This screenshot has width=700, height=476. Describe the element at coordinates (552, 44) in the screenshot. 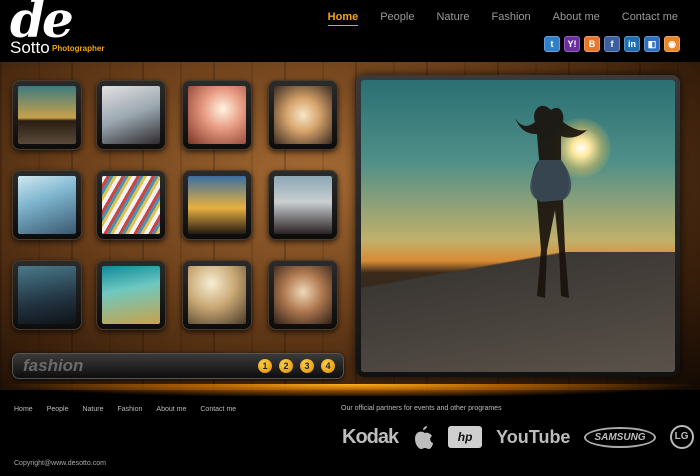

I see `twitter-icon: t` at that location.